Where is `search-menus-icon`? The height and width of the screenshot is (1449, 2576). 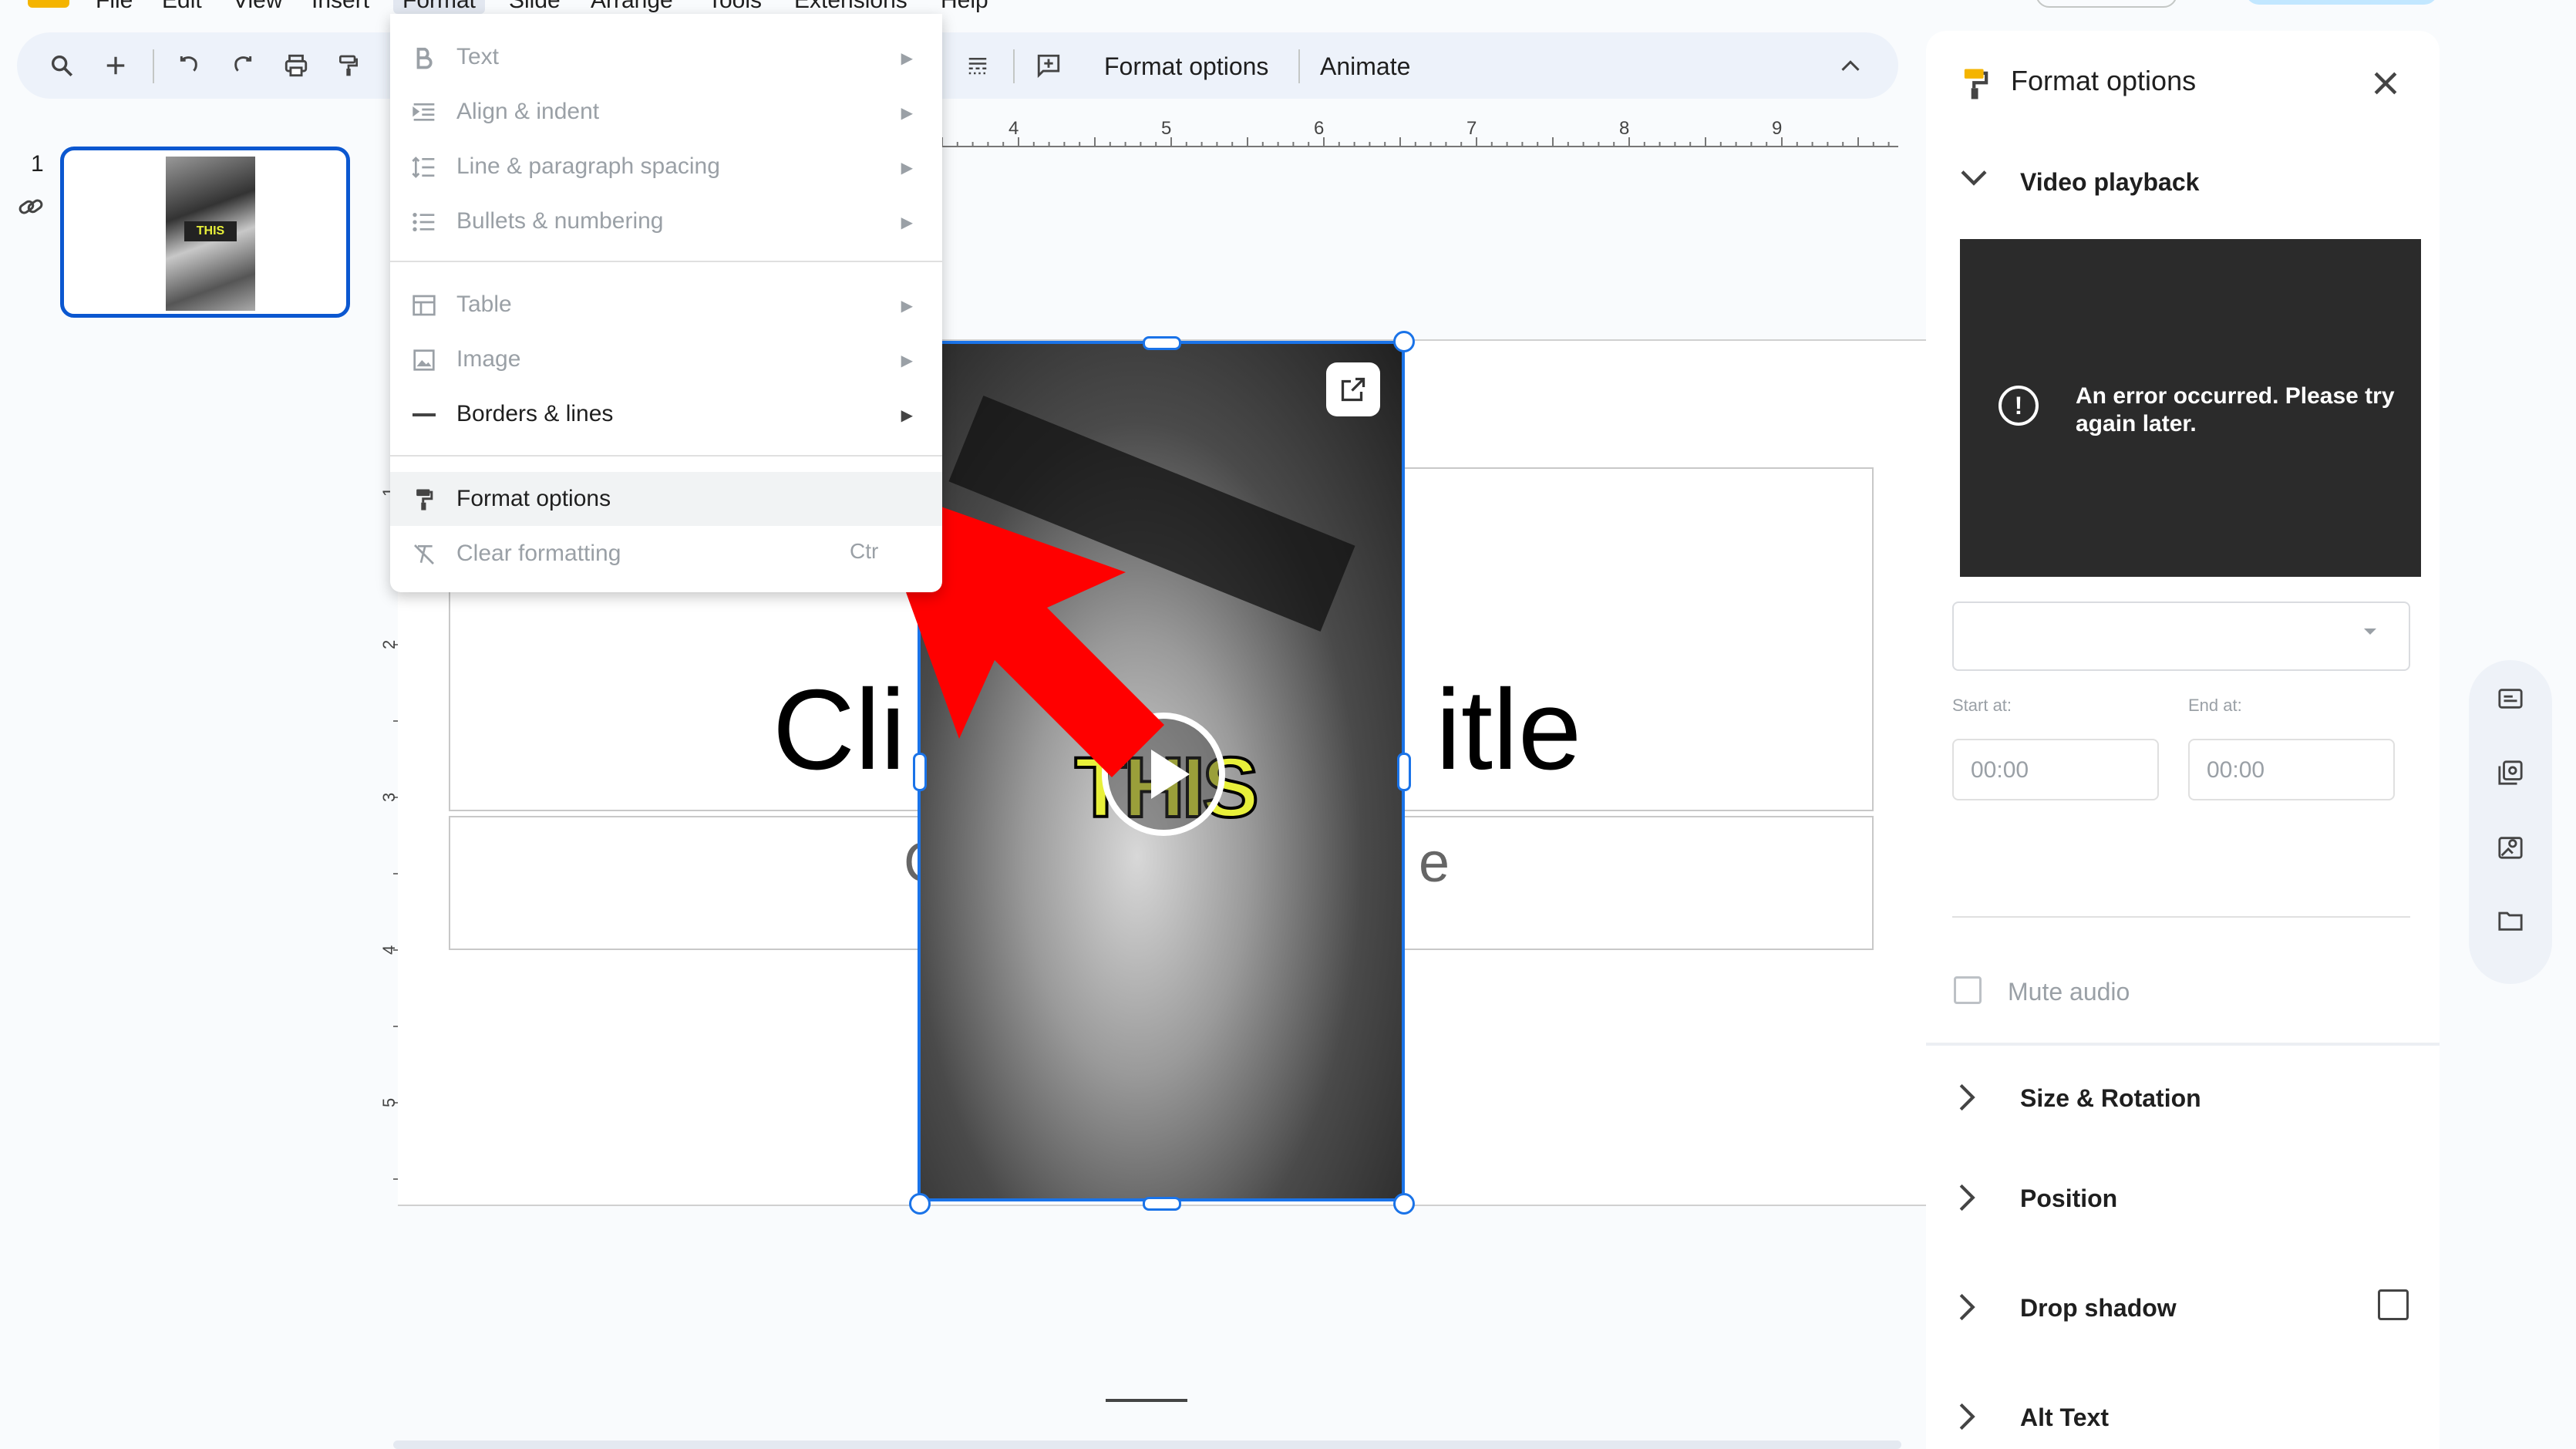 search-menus-icon is located at coordinates (62, 65).